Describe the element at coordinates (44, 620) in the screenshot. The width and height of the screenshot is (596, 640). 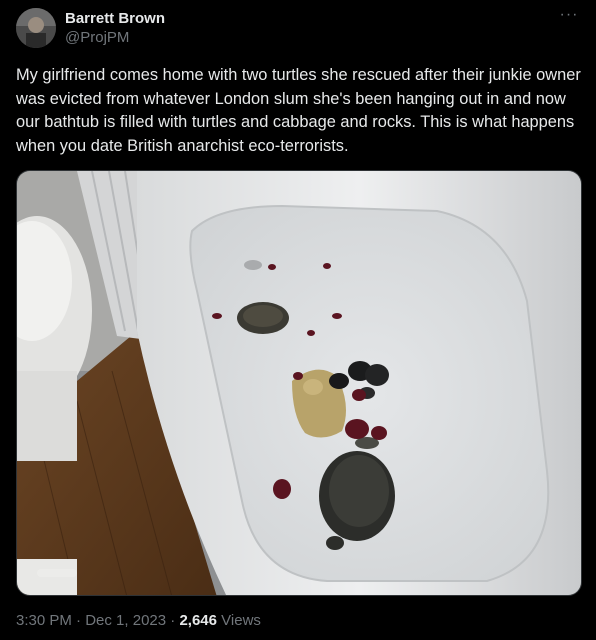
I see `tweet-time: 3:30 PM` at that location.